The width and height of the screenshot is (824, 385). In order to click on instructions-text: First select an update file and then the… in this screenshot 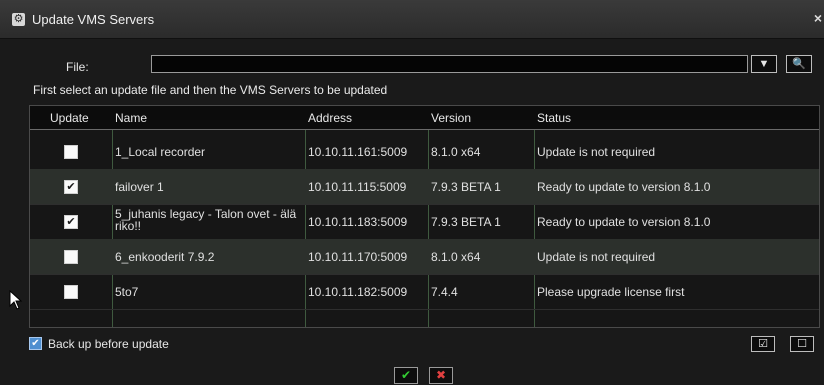, I will do `click(210, 90)`.